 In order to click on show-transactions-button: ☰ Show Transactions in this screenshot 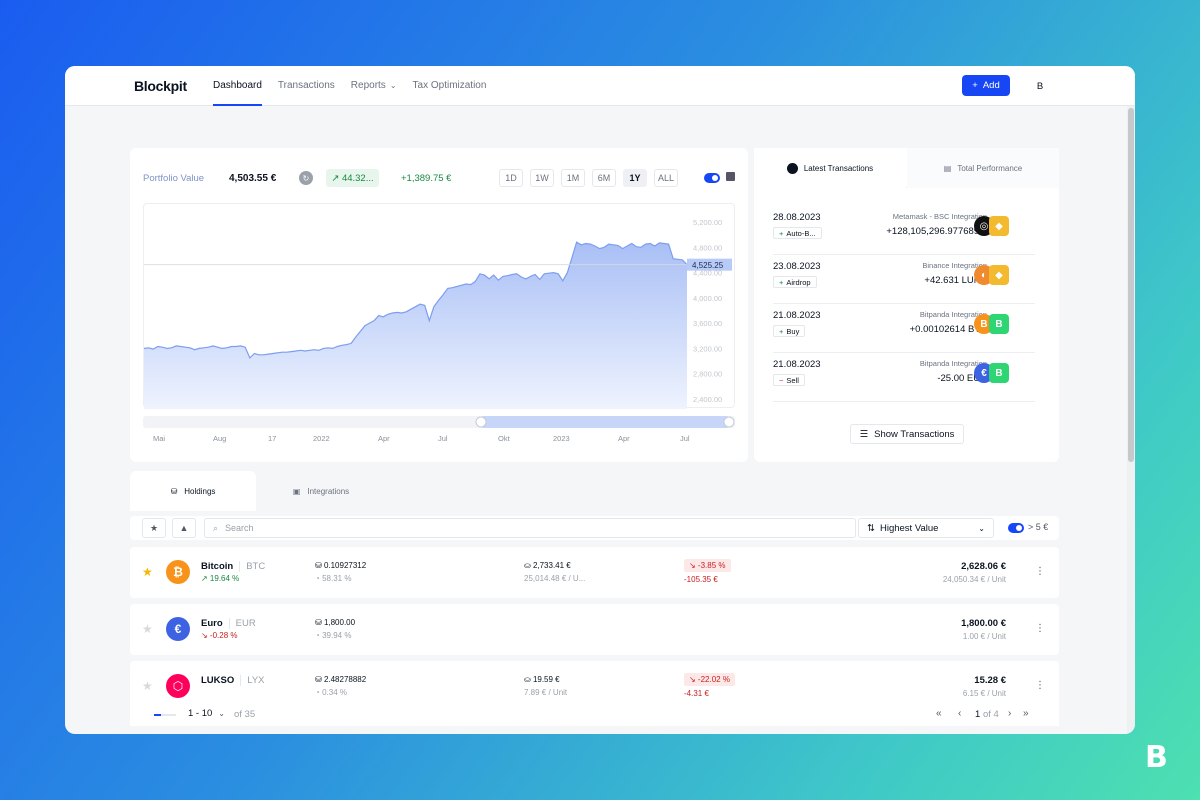, I will do `click(907, 434)`.